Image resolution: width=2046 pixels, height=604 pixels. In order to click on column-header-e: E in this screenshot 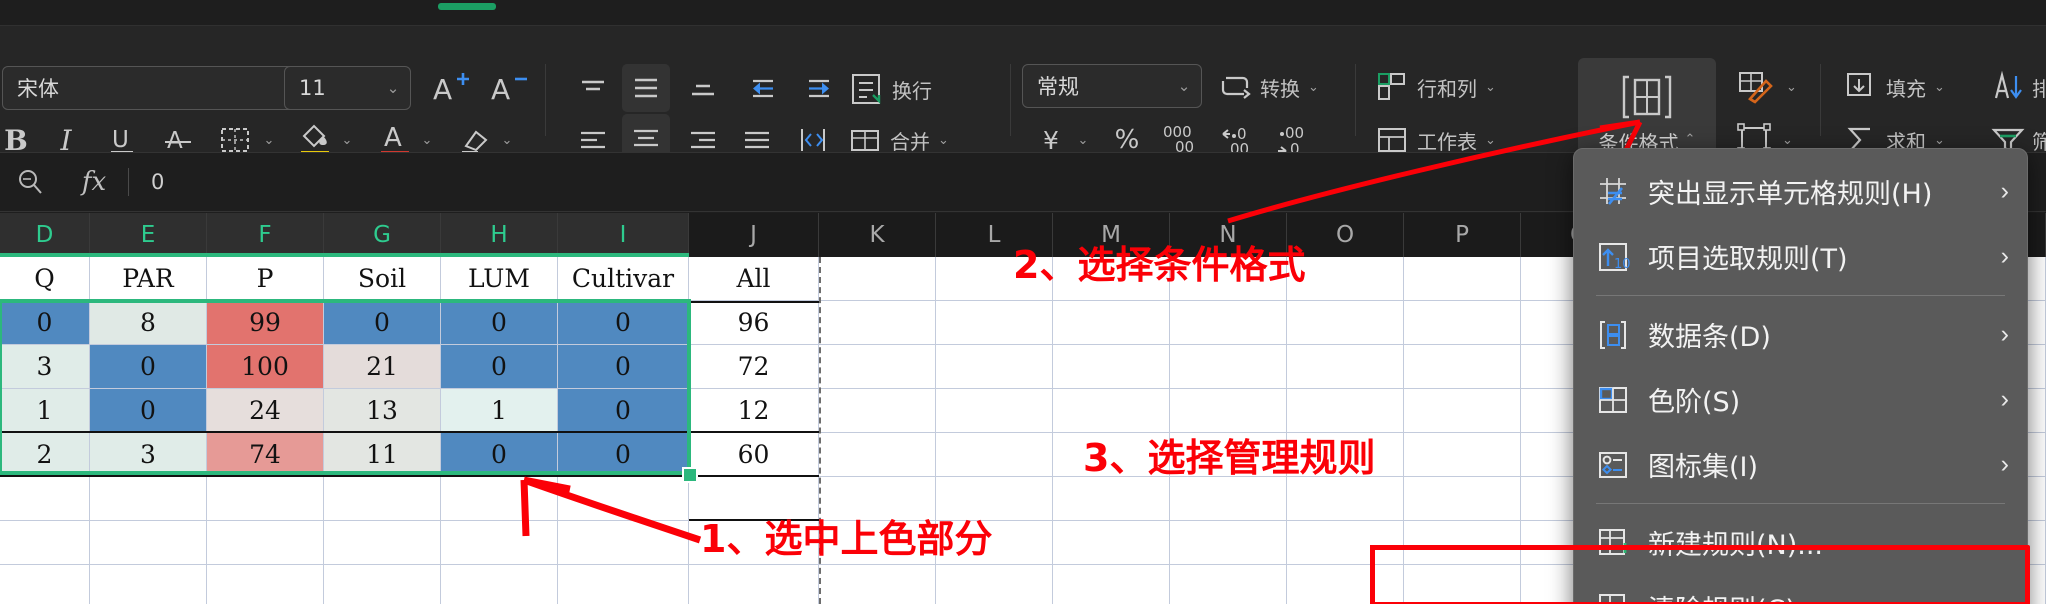, I will do `click(148, 235)`.